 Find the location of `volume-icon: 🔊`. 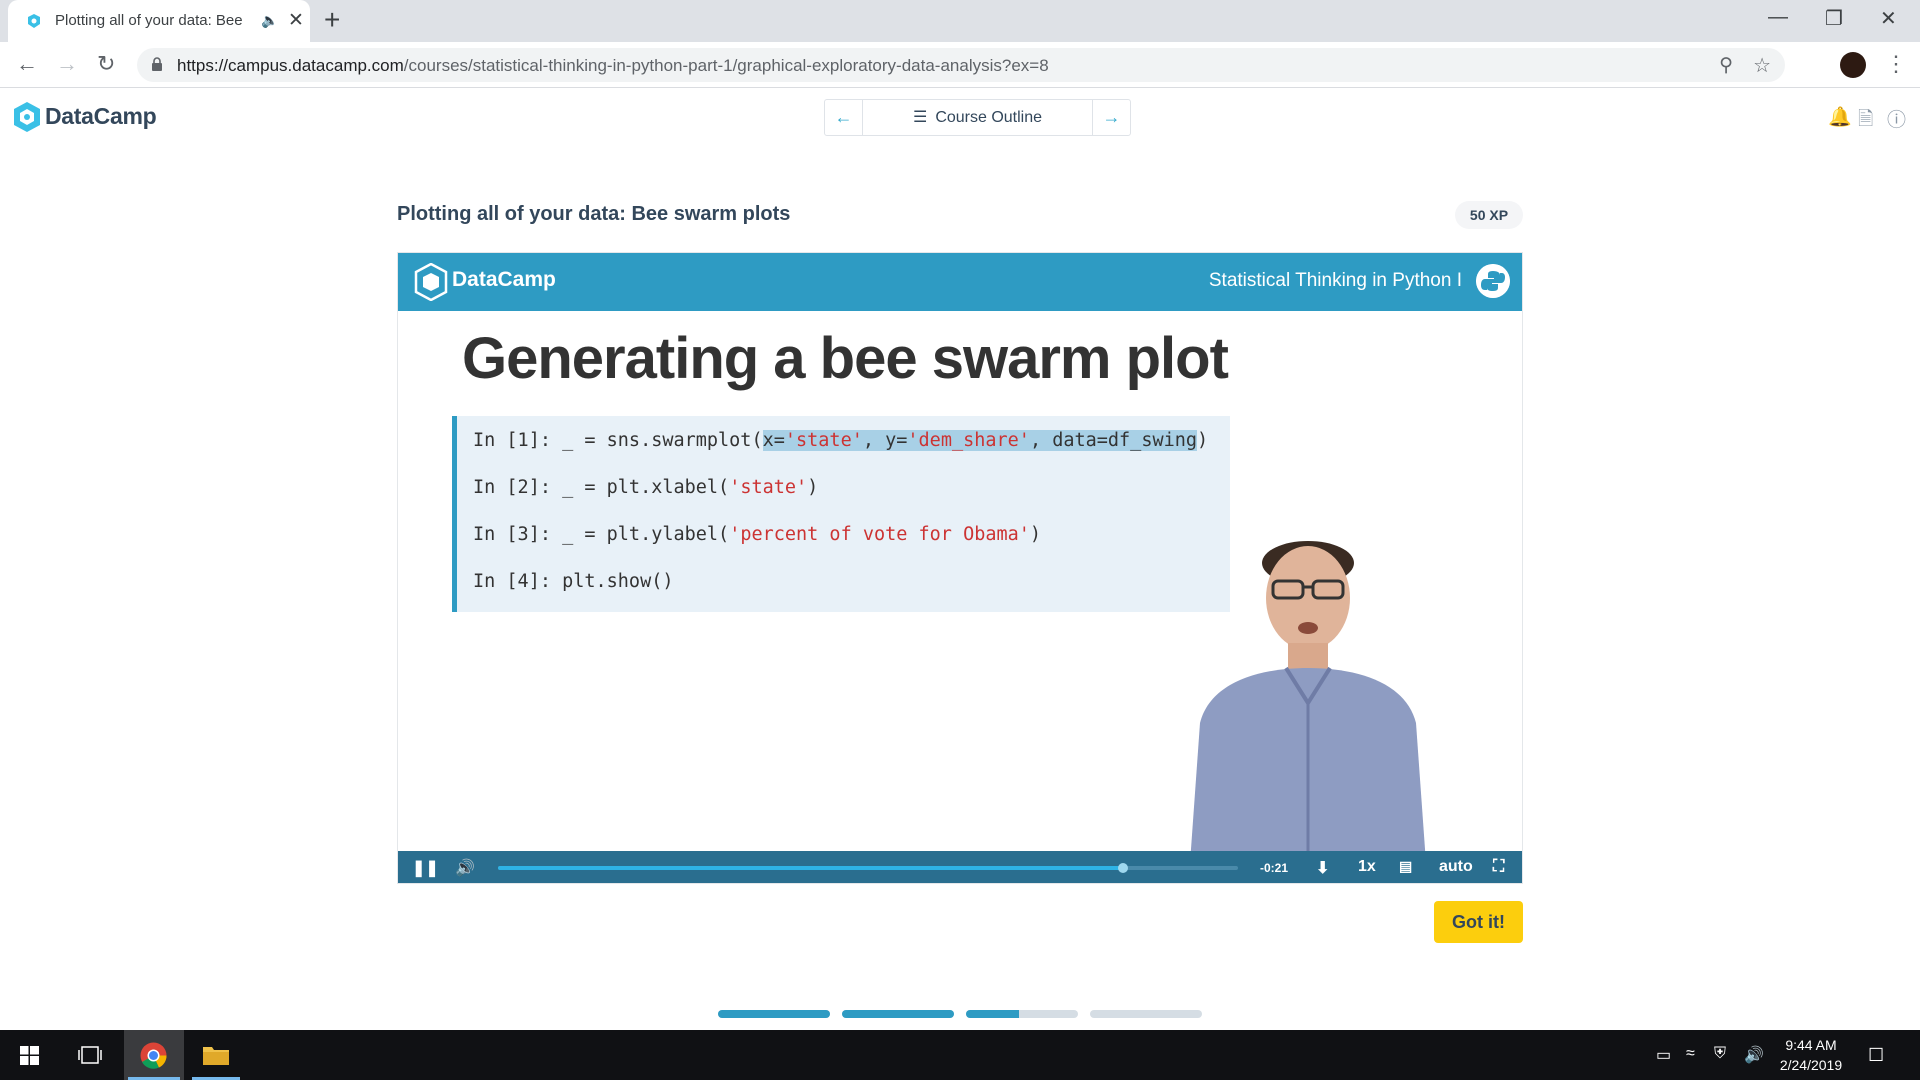

volume-icon: 🔊 is located at coordinates (465, 868).